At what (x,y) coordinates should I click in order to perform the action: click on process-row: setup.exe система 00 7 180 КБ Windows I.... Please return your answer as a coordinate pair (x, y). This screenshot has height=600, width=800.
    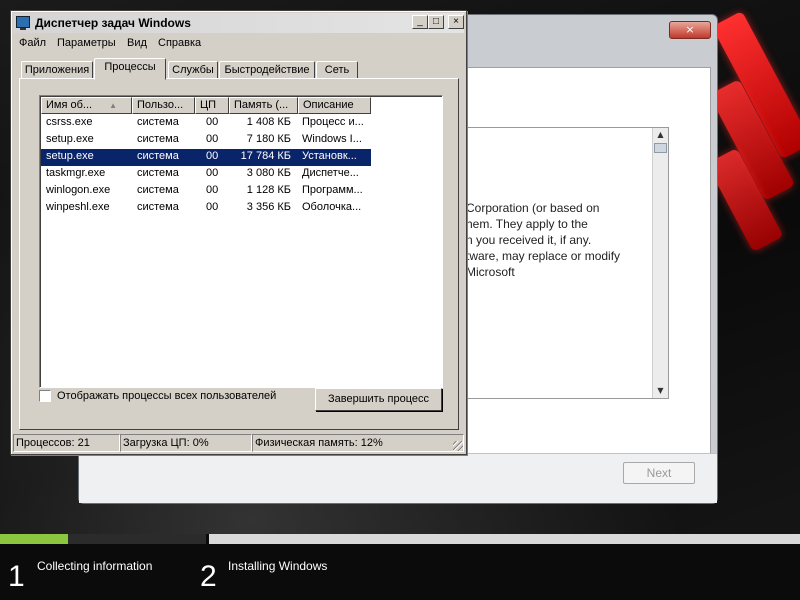
    Looking at the image, I should click on (206, 140).